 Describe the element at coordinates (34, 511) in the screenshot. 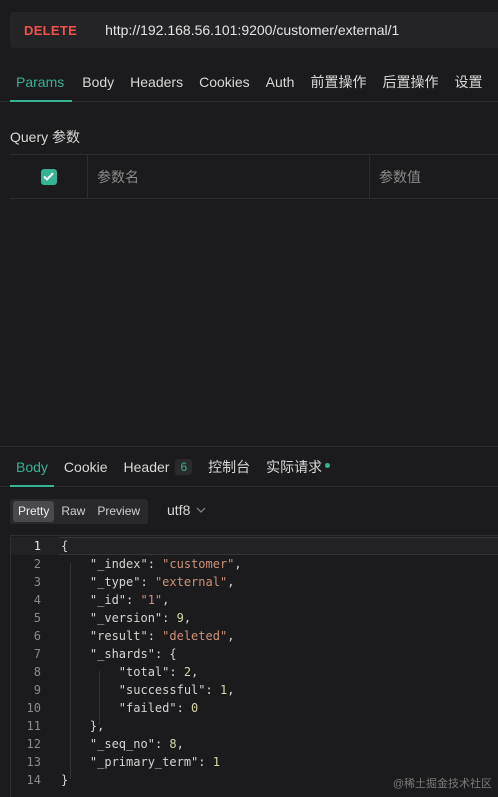

I see `view-pretty-button: Pretty` at that location.